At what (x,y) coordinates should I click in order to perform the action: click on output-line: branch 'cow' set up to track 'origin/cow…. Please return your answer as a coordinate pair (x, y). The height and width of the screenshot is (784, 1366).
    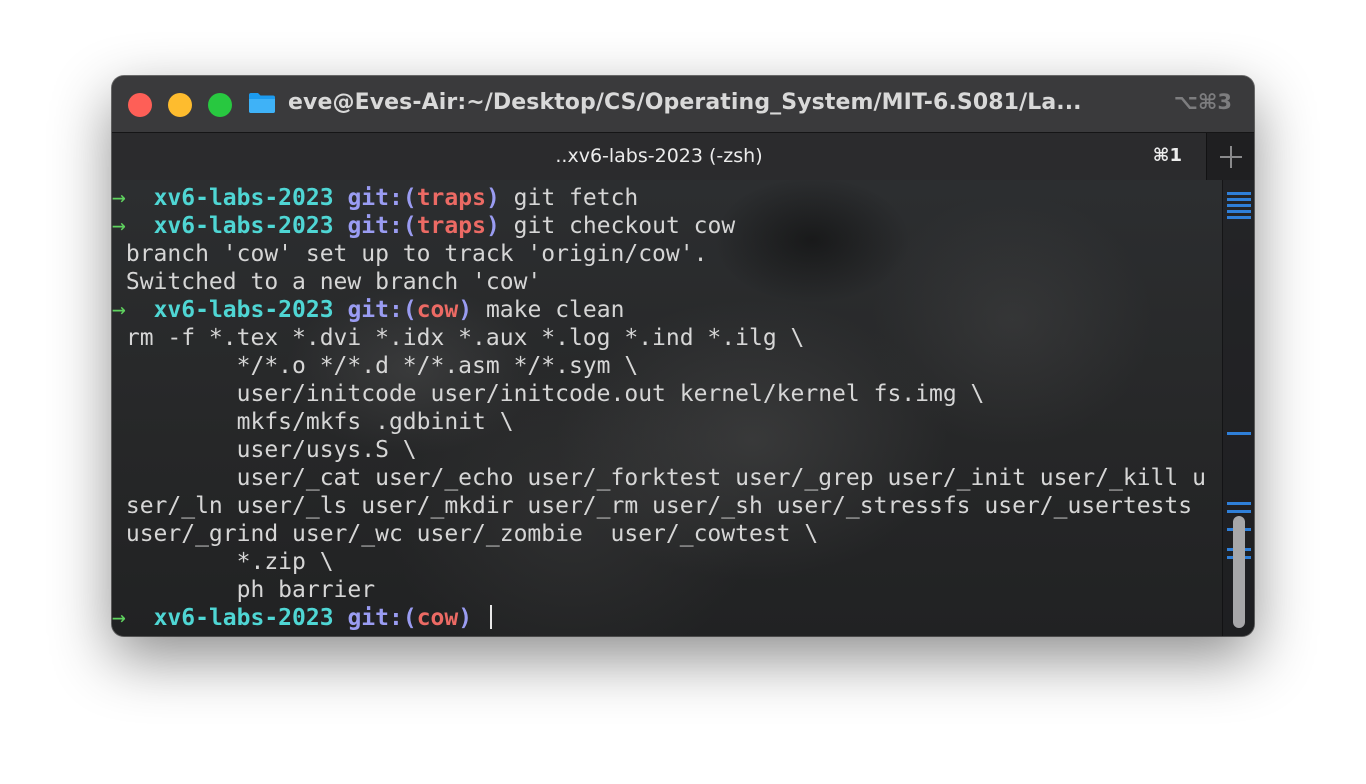
    Looking at the image, I should click on (659, 254).